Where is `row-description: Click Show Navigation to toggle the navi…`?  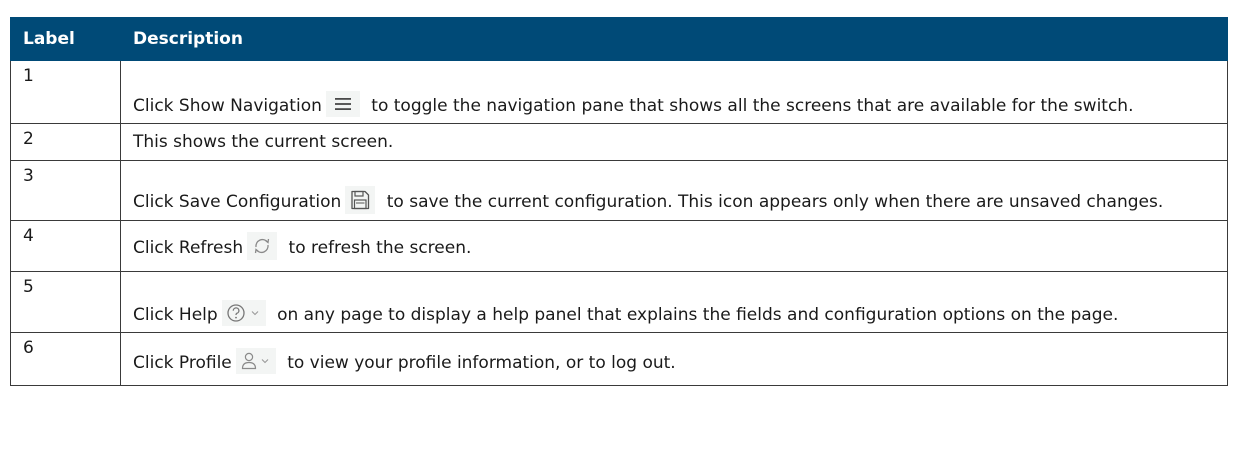 row-description: Click Show Navigation to toggle the navi… is located at coordinates (674, 92).